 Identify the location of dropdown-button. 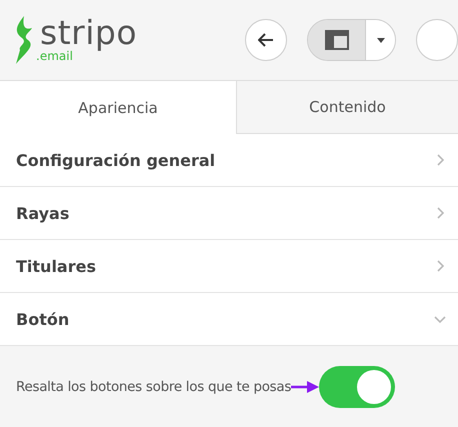
(380, 40).